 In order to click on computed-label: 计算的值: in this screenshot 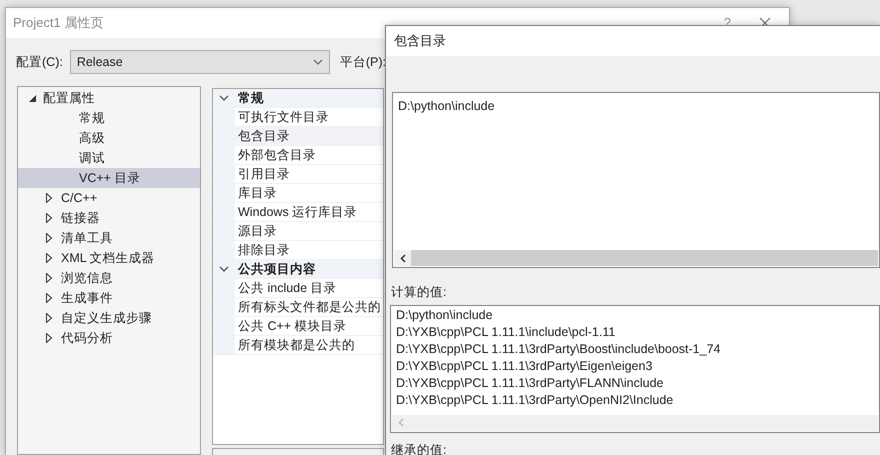, I will do `click(419, 292)`.